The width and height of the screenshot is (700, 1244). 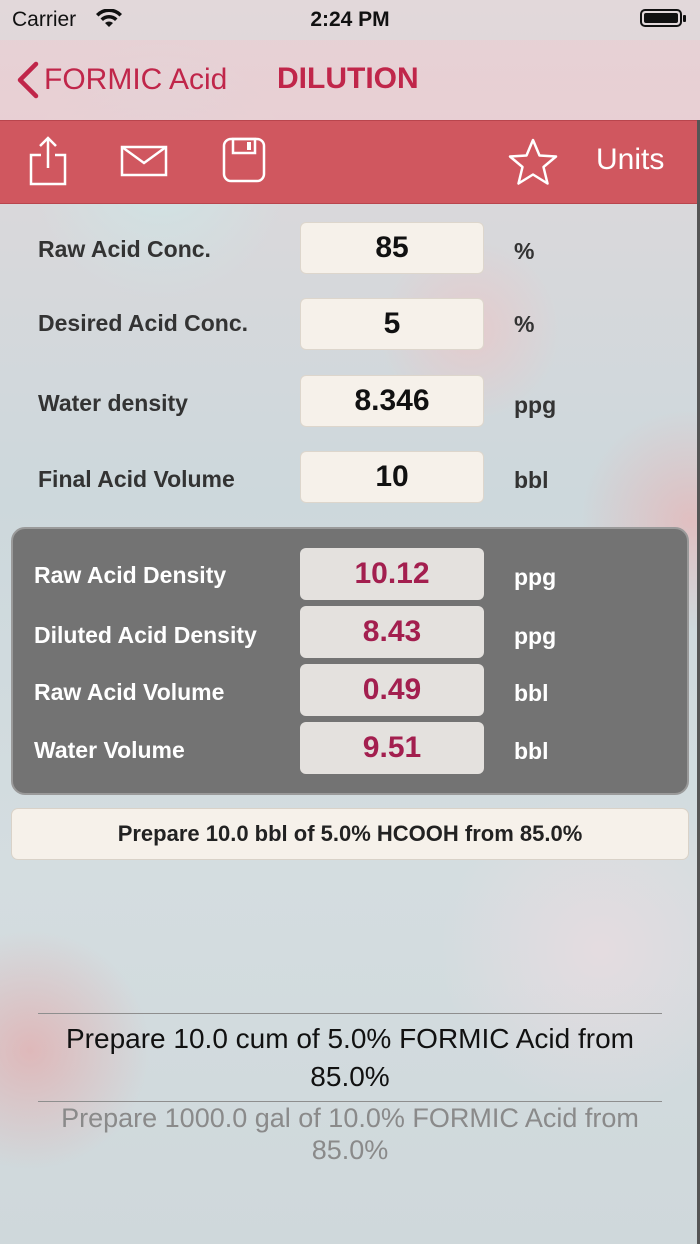 I want to click on desired-acid-conc-input: 5, so click(x=392, y=324).